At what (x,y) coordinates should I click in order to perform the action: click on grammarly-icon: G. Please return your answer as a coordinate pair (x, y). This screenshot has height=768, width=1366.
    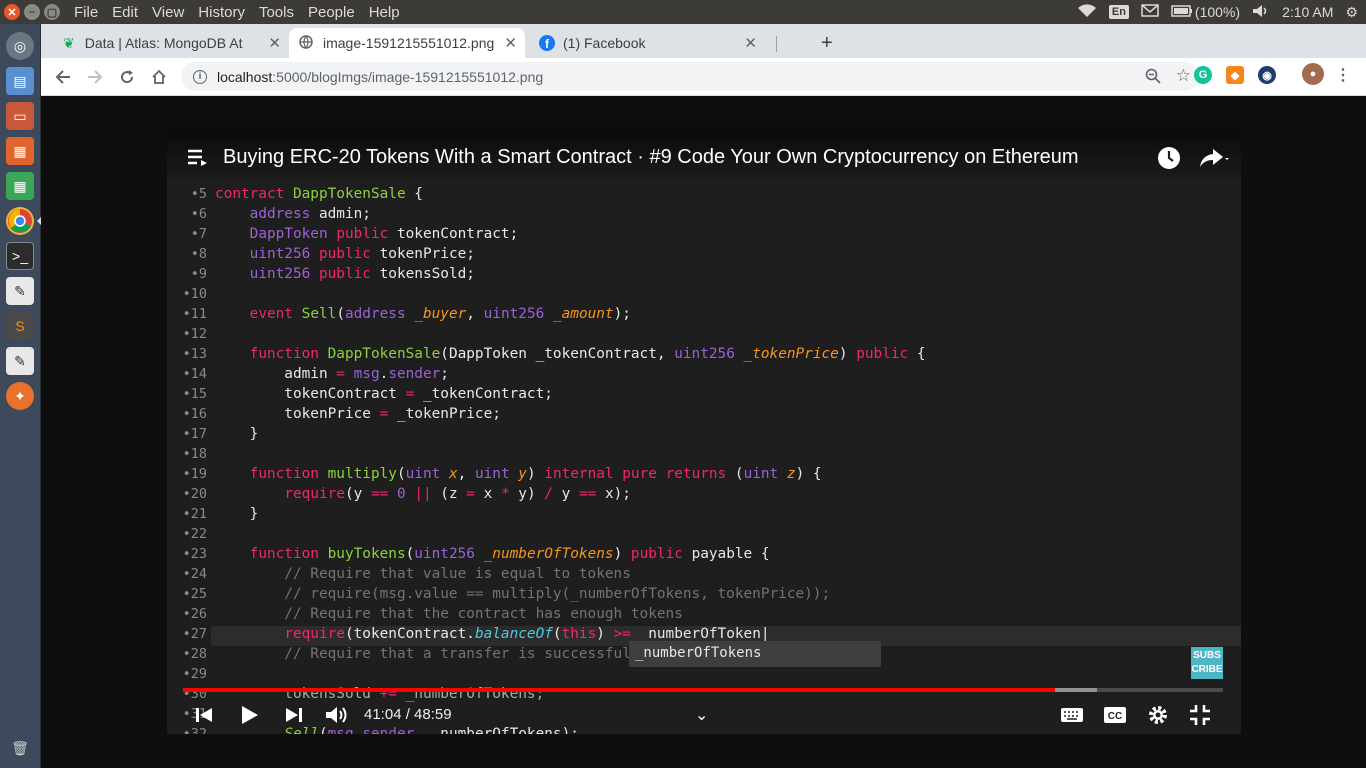
    Looking at the image, I should click on (1203, 75).